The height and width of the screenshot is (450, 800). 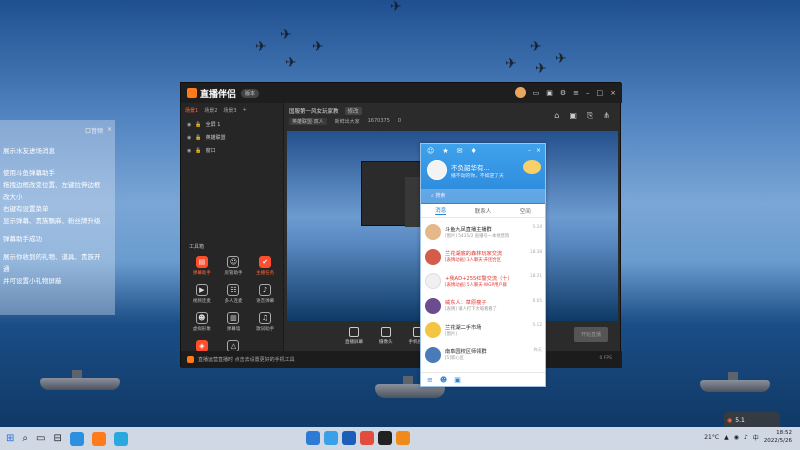 What do you see at coordinates (202, 322) in the screenshot?
I see `tool-avatar: ☻ 虚拟形象` at bounding box center [202, 322].